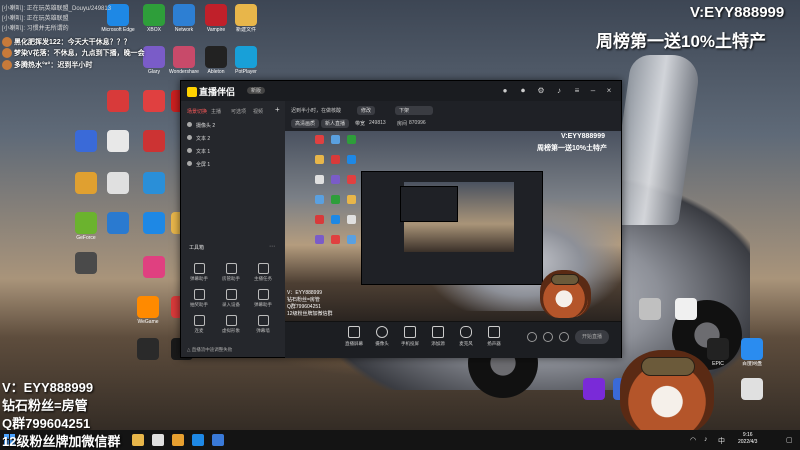  What do you see at coordinates (199, 272) in the screenshot?
I see `tool-danmu: 弹幕助手` at bounding box center [199, 272].